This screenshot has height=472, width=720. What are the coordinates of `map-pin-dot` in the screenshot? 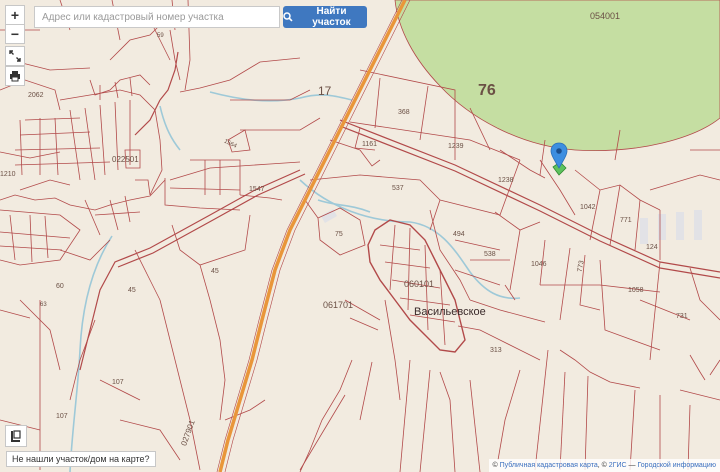 It's located at (559, 151).